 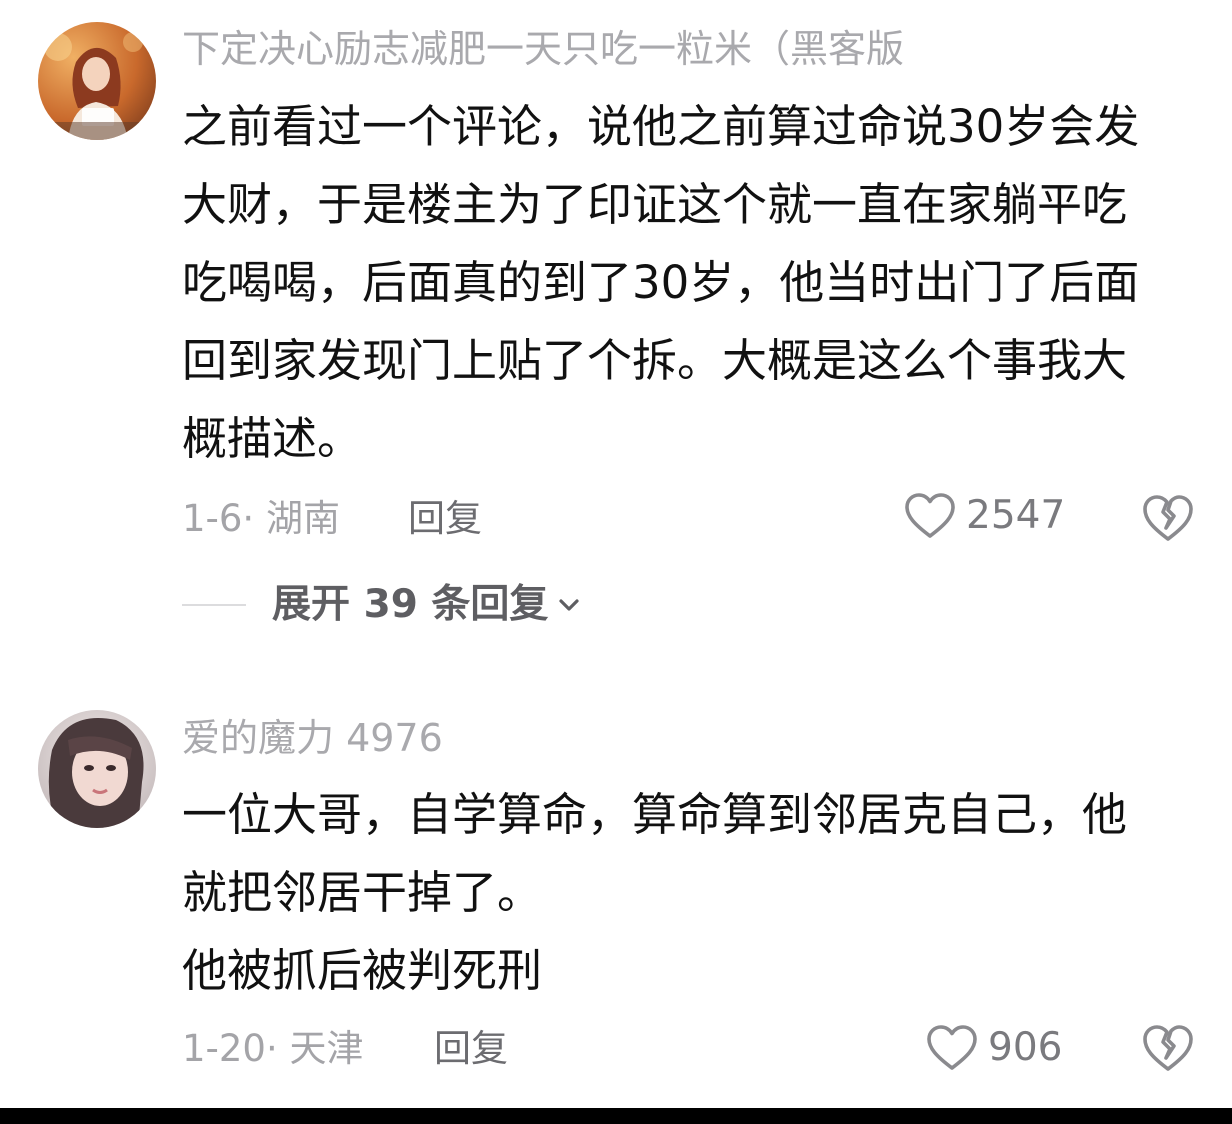 I want to click on username: 爱的魔力 4976, so click(x=592, y=738).